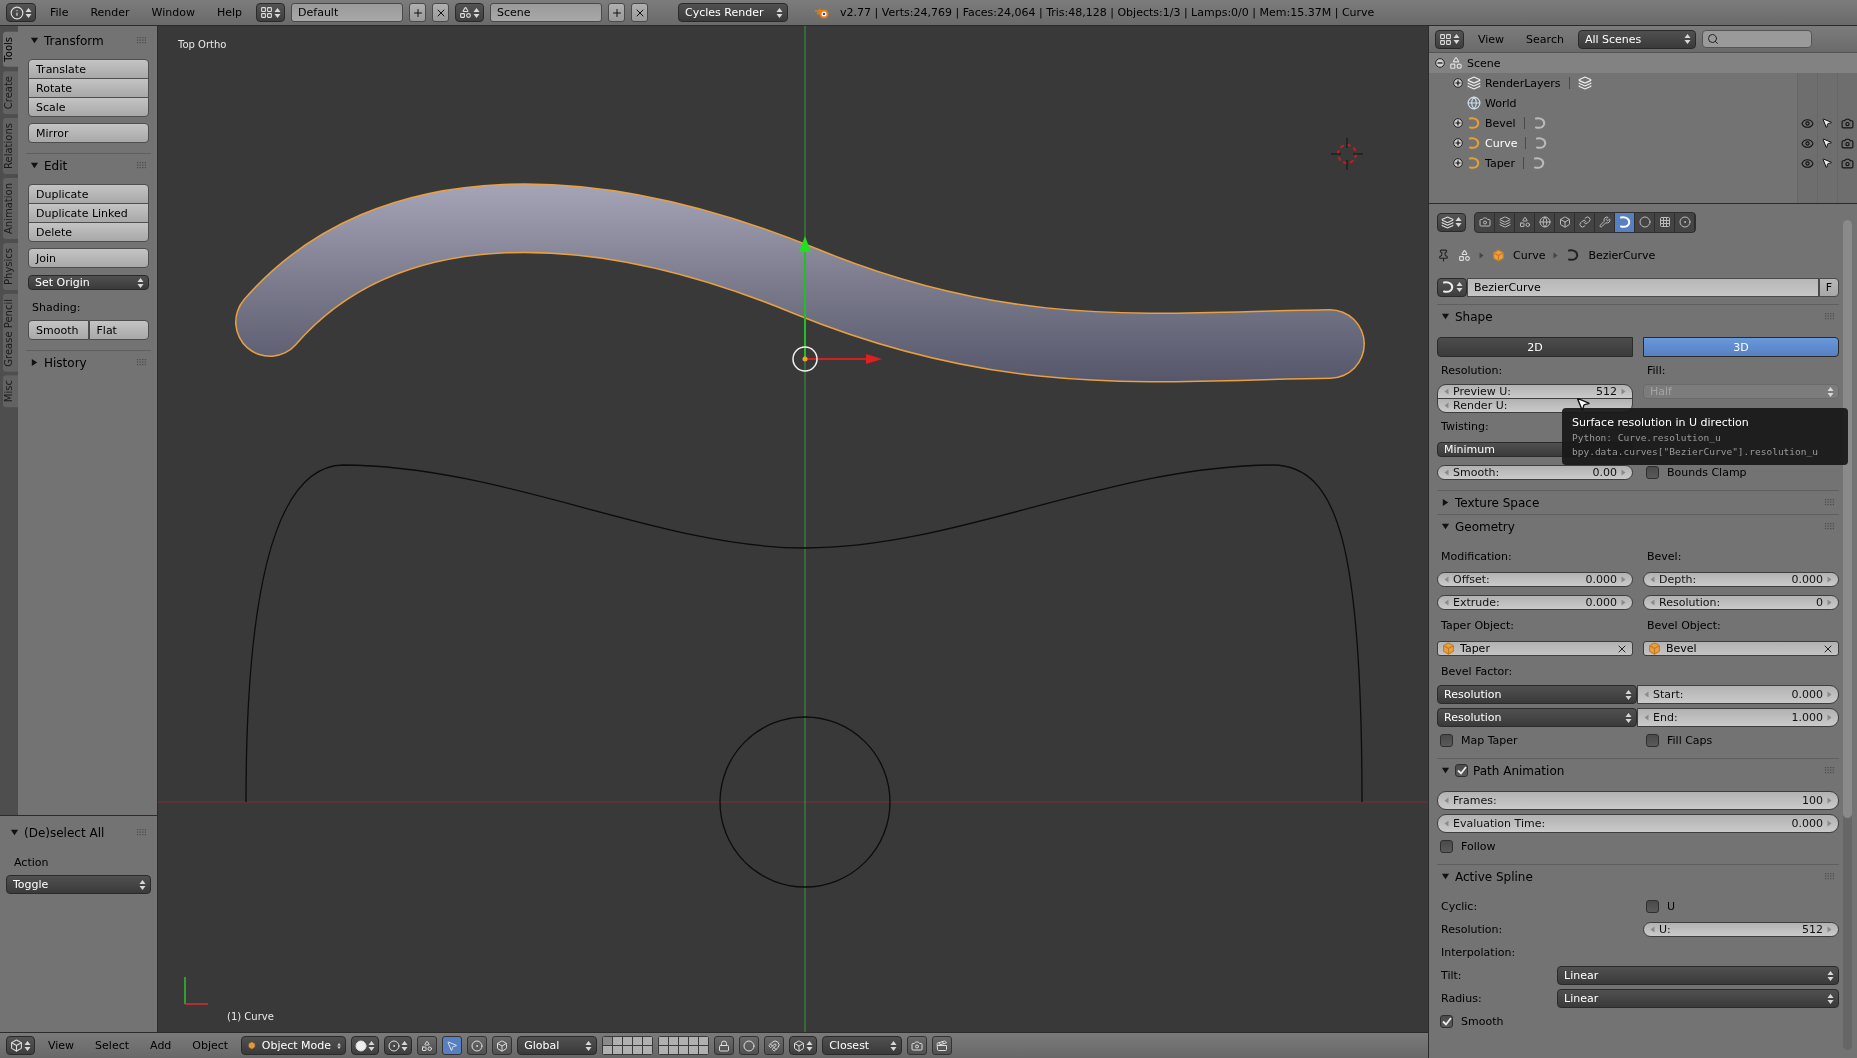 This screenshot has height=1058, width=1857. What do you see at coordinates (1636, 39) in the screenshot?
I see `dropdown: All Scenes` at bounding box center [1636, 39].